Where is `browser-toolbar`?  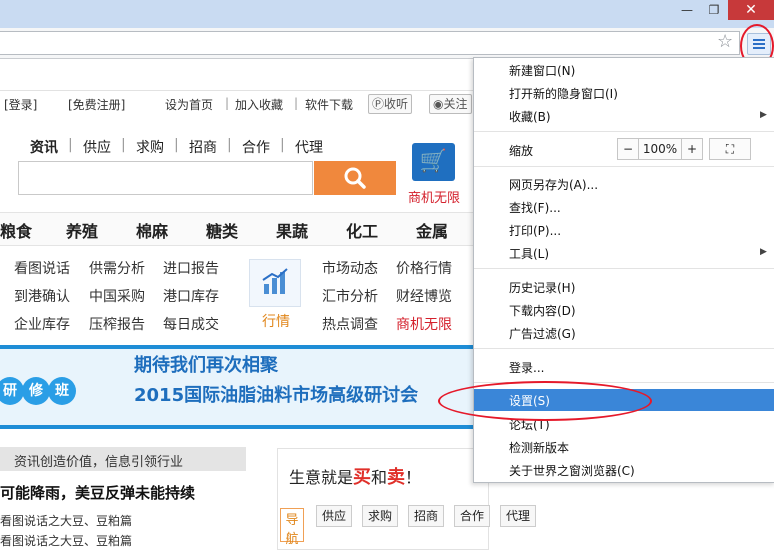 browser-toolbar is located at coordinates (387, 43).